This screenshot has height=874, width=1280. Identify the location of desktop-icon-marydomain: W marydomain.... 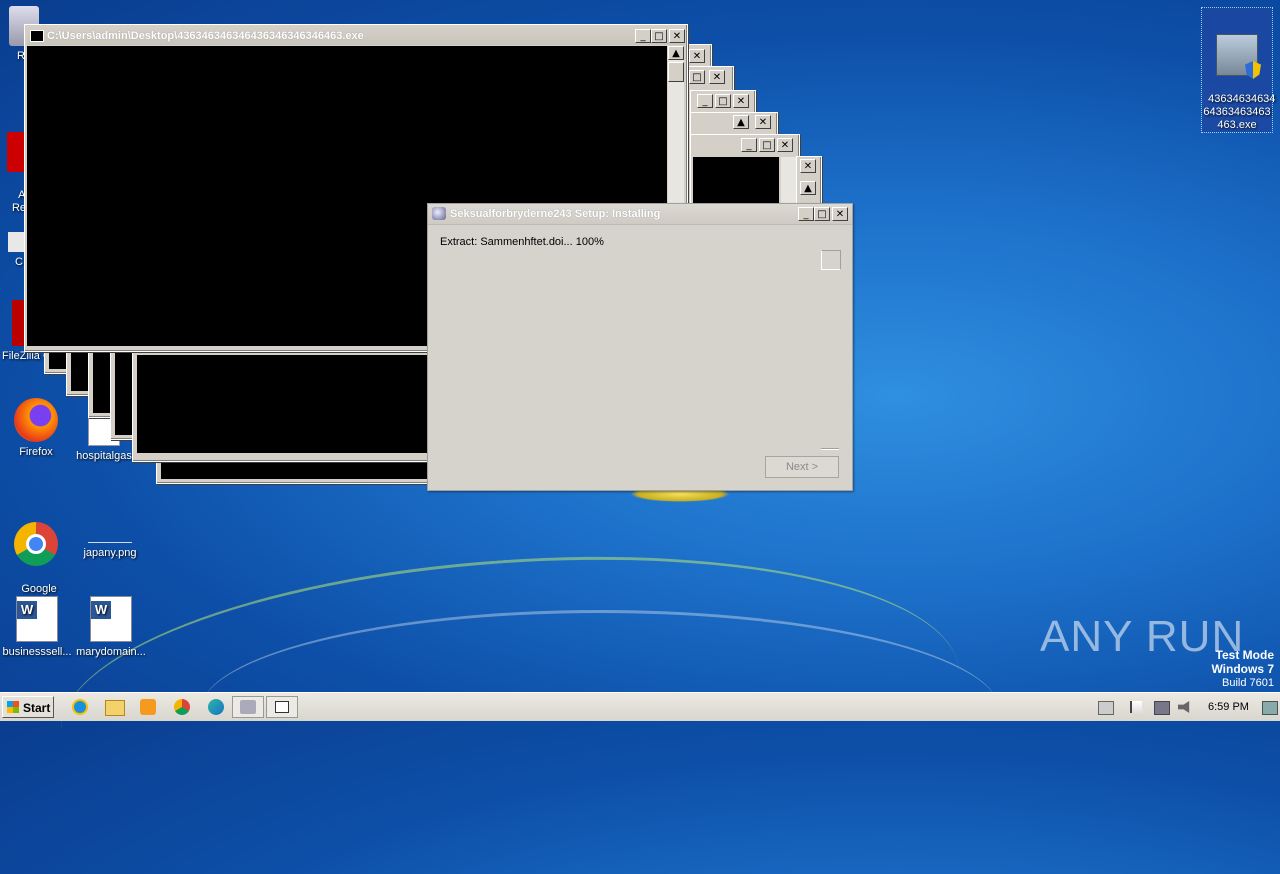
(111, 627).